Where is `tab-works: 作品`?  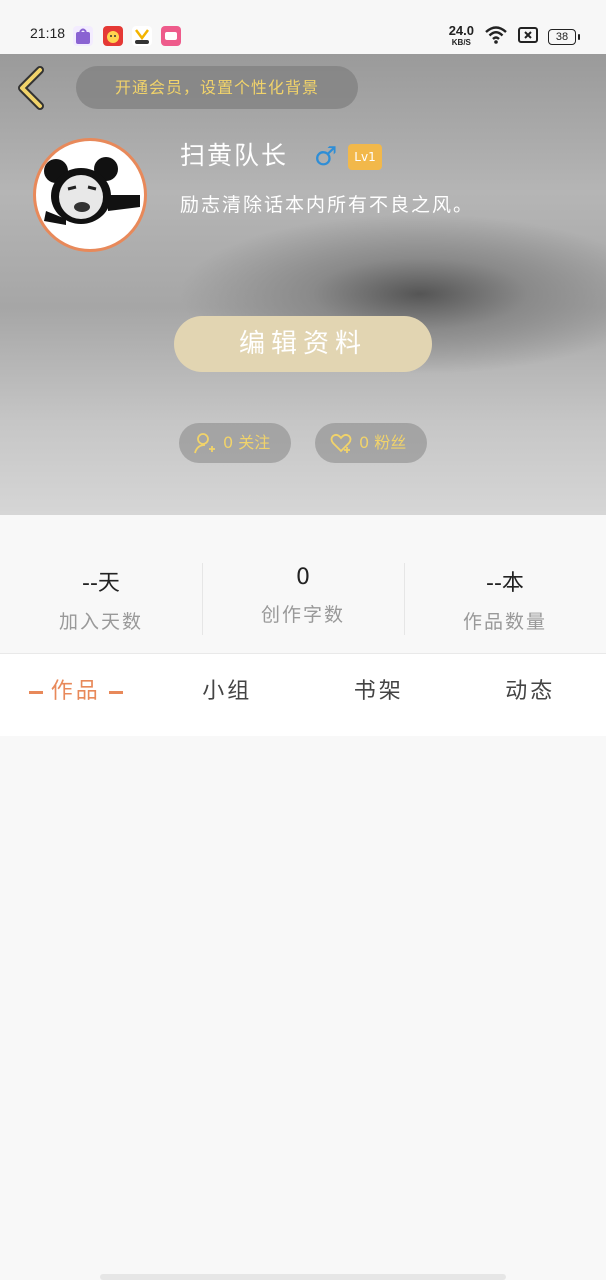
tab-works: 作品 is located at coordinates (76, 695).